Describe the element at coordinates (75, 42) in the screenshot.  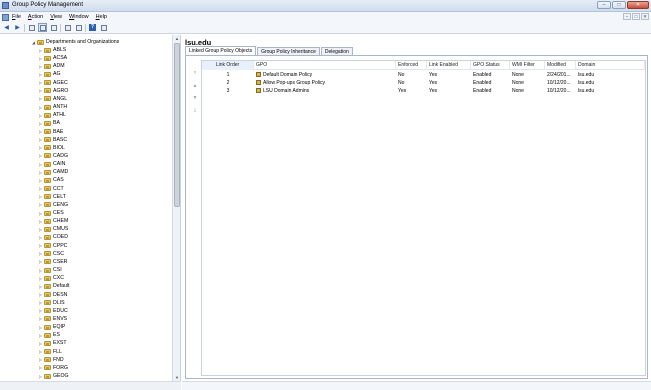
I see `tree-item-departments: ◢ Departments and Organizations` at that location.